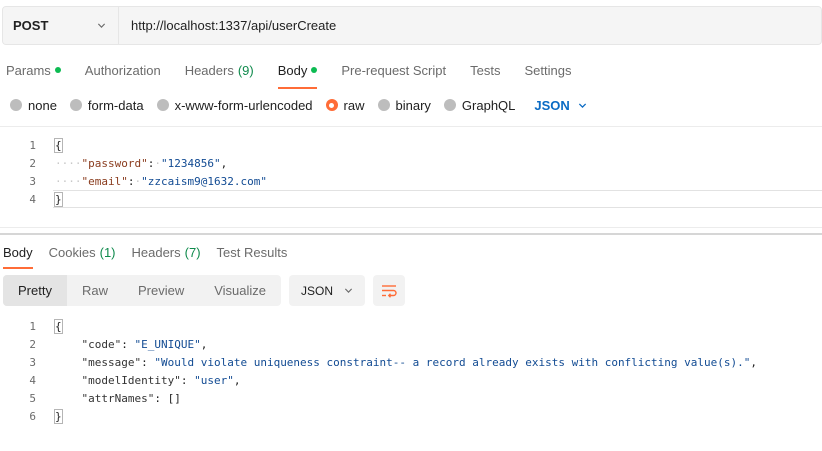  I want to click on tab-pre-request-script: Pre-request Script, so click(393, 70).